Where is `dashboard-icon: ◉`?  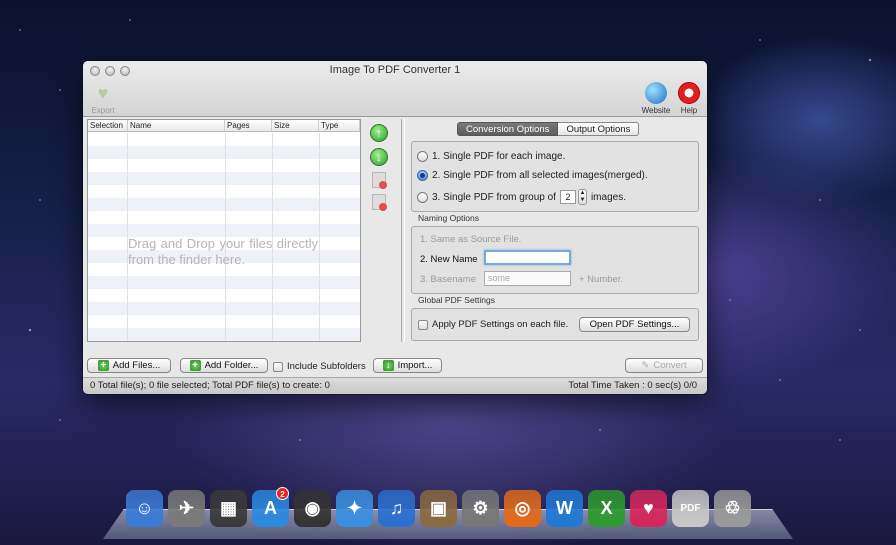
dashboard-icon: ◉ is located at coordinates (312, 508).